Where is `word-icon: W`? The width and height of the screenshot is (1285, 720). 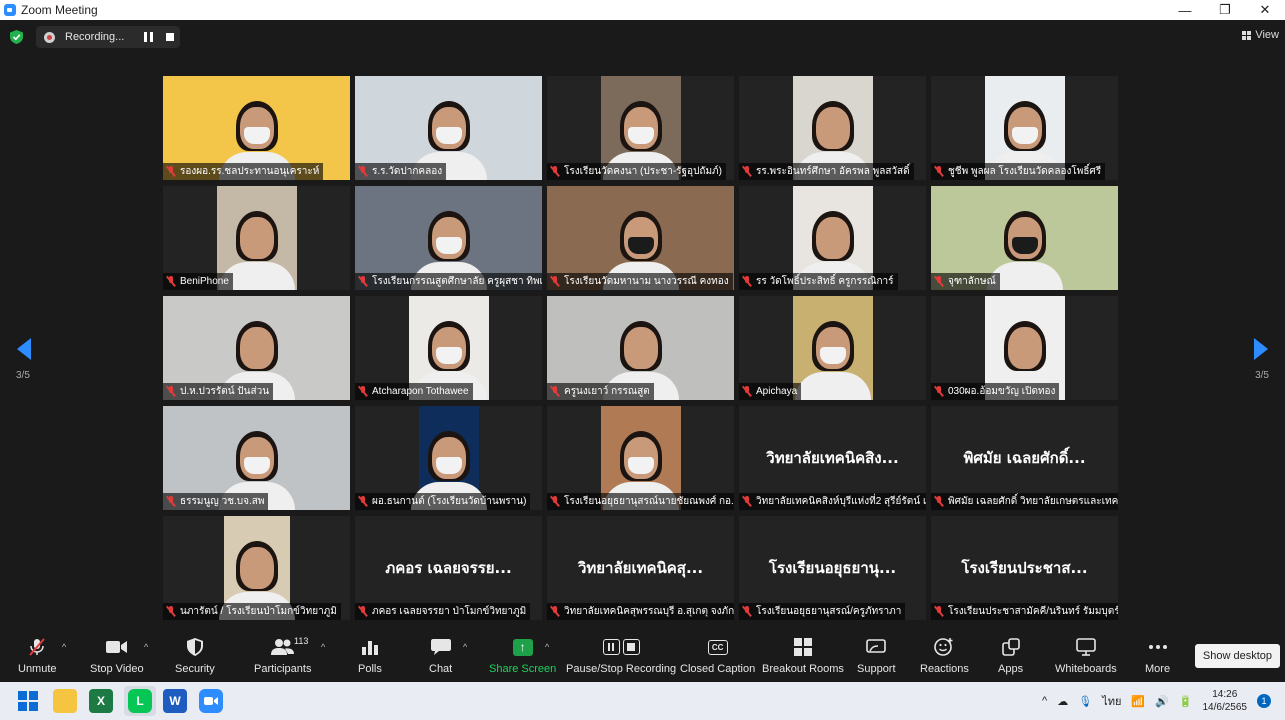
word-icon: W is located at coordinates (175, 701).